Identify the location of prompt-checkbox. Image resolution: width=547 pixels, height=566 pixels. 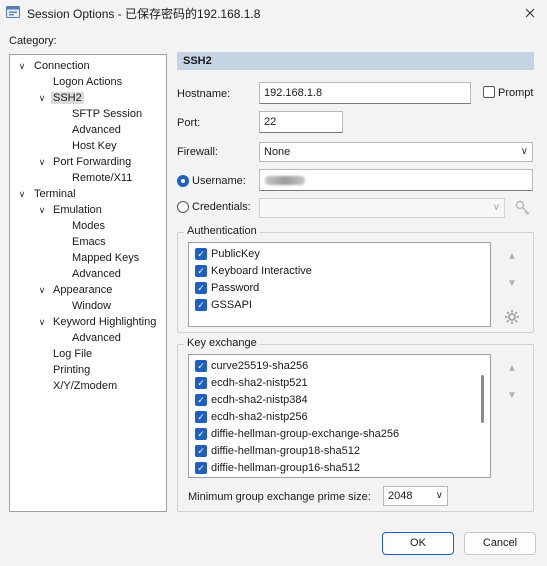
(489, 92).